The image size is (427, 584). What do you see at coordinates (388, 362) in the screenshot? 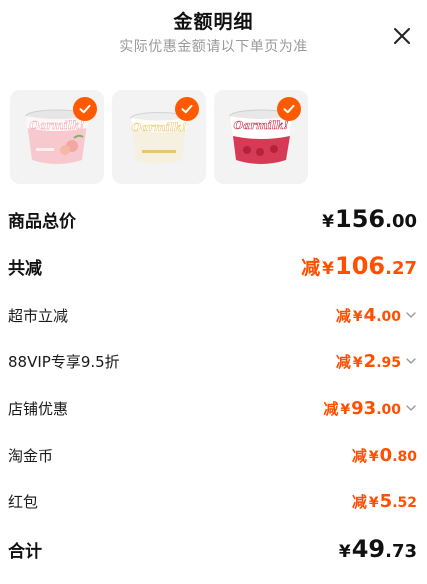
I see `amount-decimal: .95` at bounding box center [388, 362].